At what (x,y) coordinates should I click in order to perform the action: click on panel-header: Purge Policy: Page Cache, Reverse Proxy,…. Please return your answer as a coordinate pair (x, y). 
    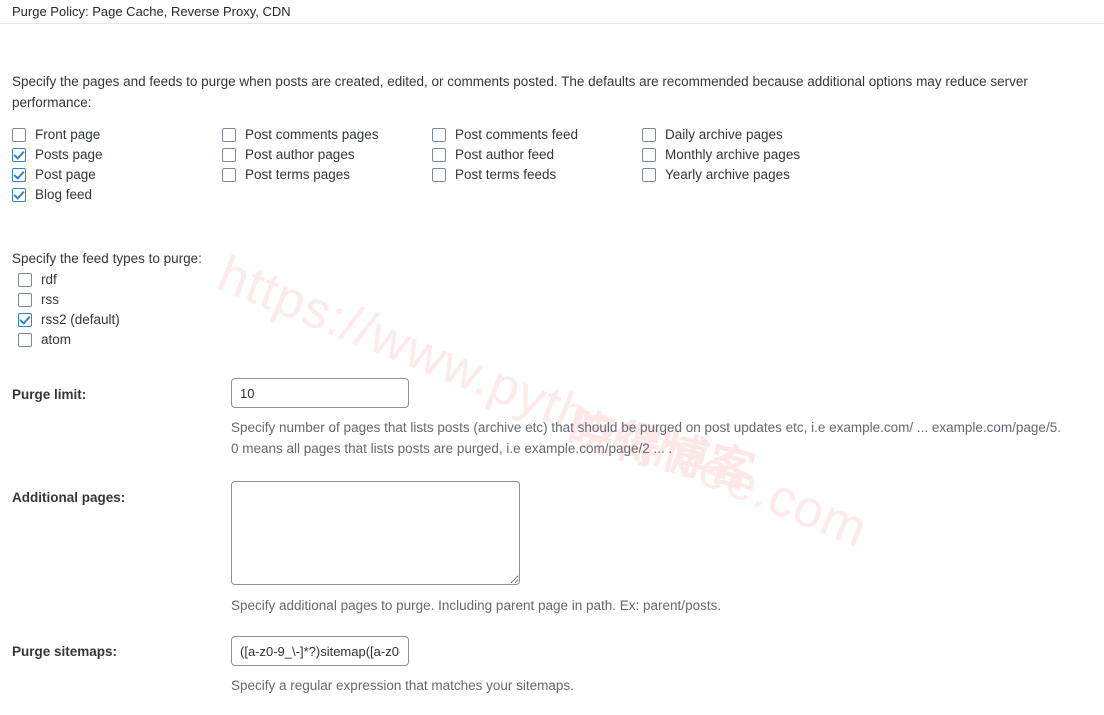
    Looking at the image, I should click on (552, 12).